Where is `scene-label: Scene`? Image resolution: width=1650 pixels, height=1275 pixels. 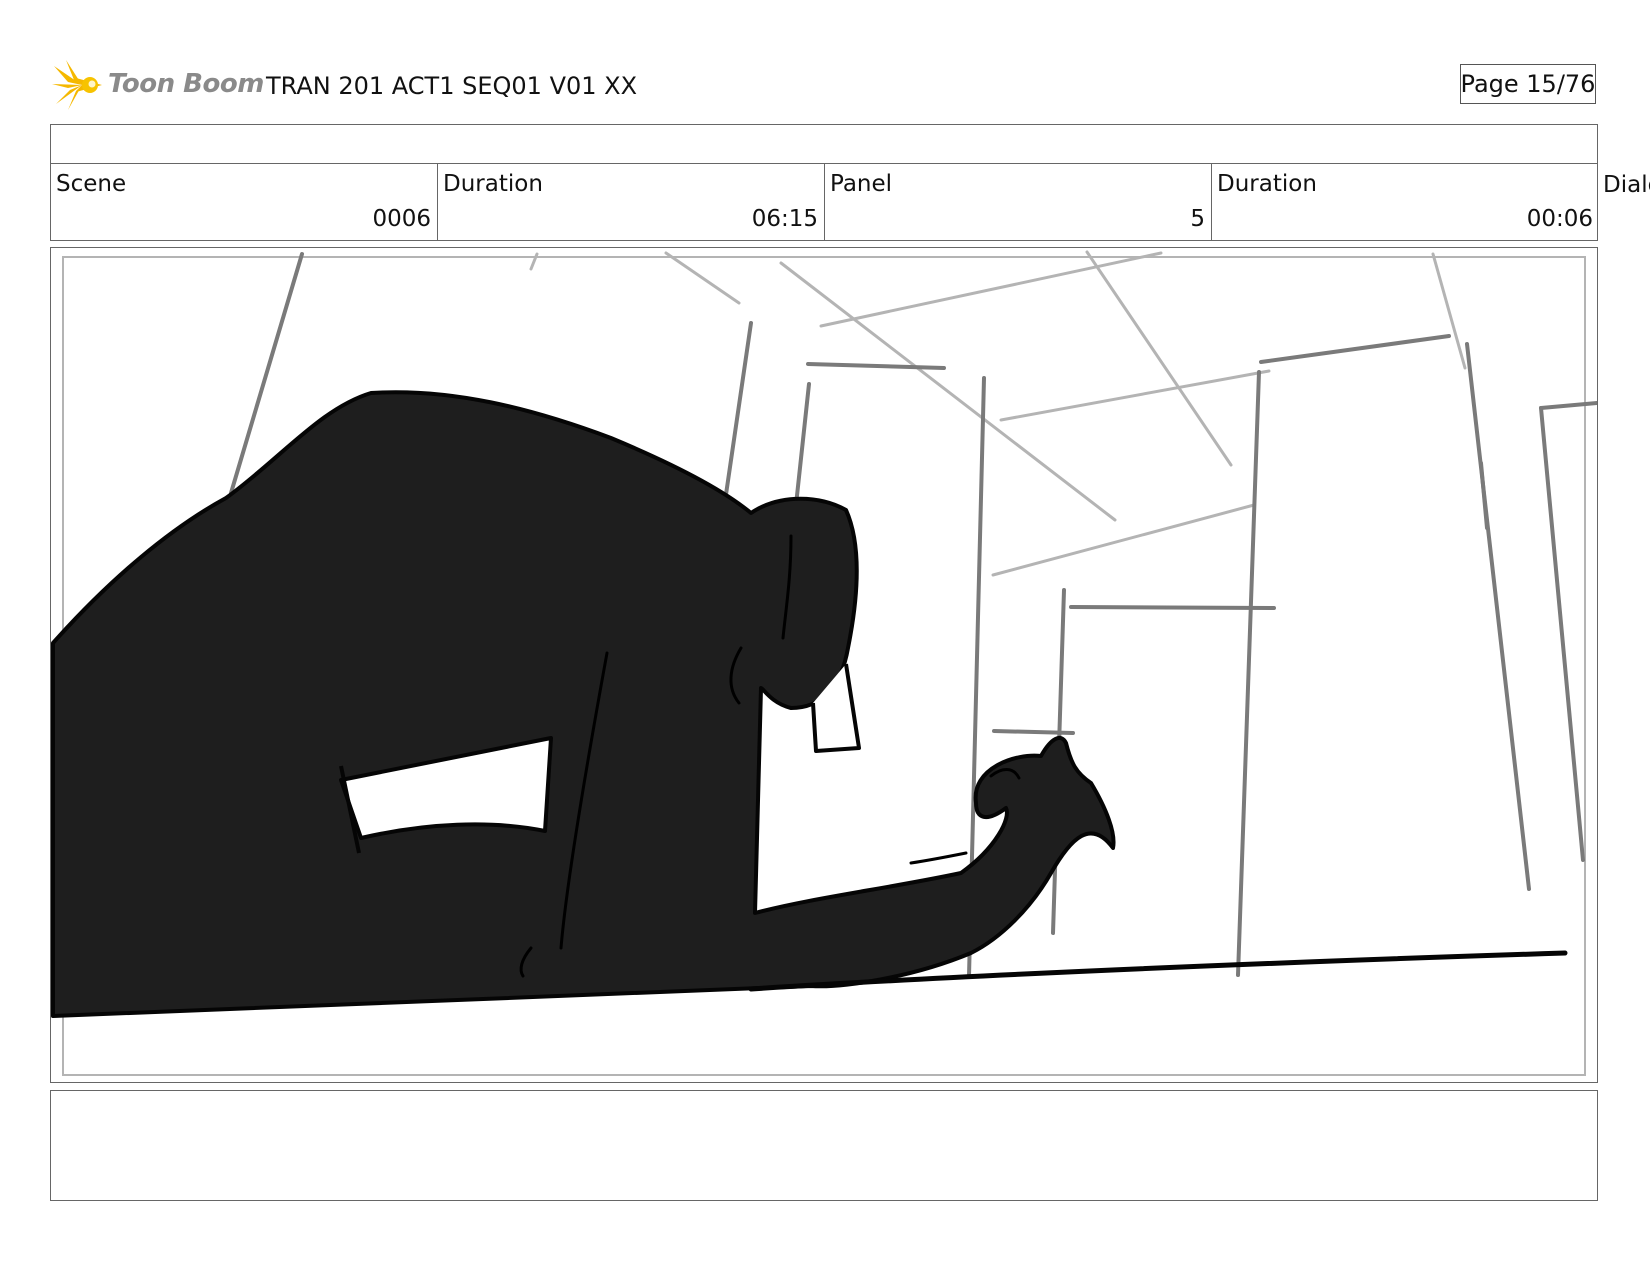 scene-label: Scene is located at coordinates (91, 184).